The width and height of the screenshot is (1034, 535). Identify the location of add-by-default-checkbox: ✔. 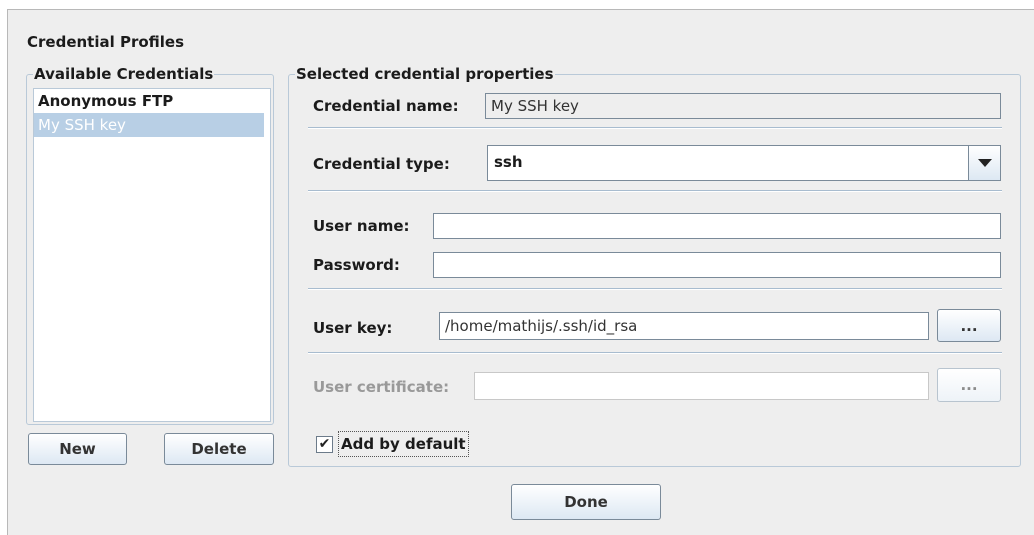
(324, 444).